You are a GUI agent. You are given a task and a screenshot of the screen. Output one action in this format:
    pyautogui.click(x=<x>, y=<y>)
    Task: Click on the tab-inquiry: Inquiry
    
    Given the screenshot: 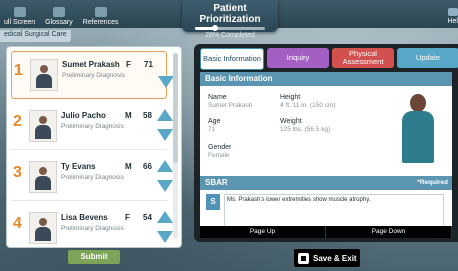 What is the action you would take?
    pyautogui.click(x=298, y=58)
    